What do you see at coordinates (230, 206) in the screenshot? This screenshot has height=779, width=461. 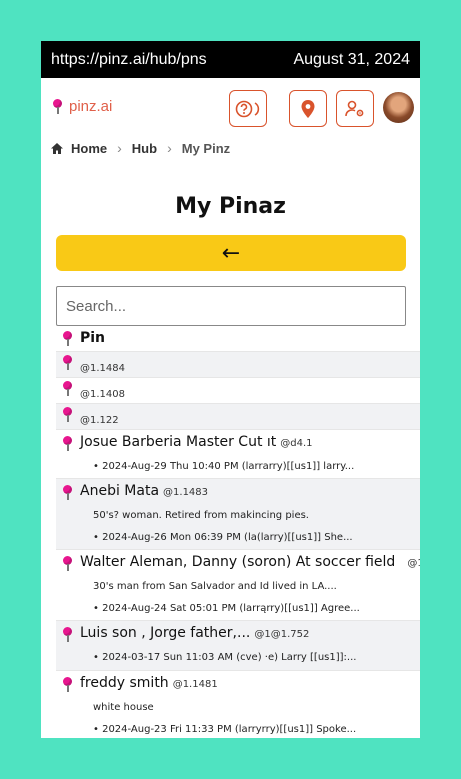 I see `page-title: My Pinaz` at bounding box center [230, 206].